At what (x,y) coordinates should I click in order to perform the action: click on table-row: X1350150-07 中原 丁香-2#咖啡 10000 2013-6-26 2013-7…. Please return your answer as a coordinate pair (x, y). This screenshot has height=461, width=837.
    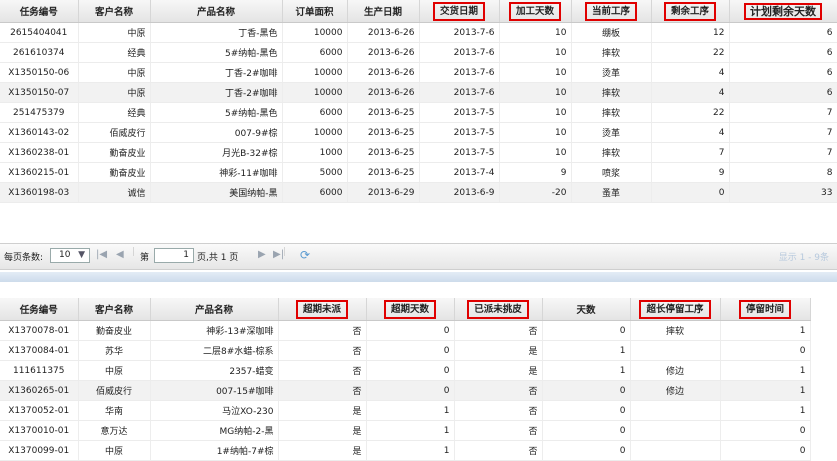
    Looking at the image, I should click on (418, 92).